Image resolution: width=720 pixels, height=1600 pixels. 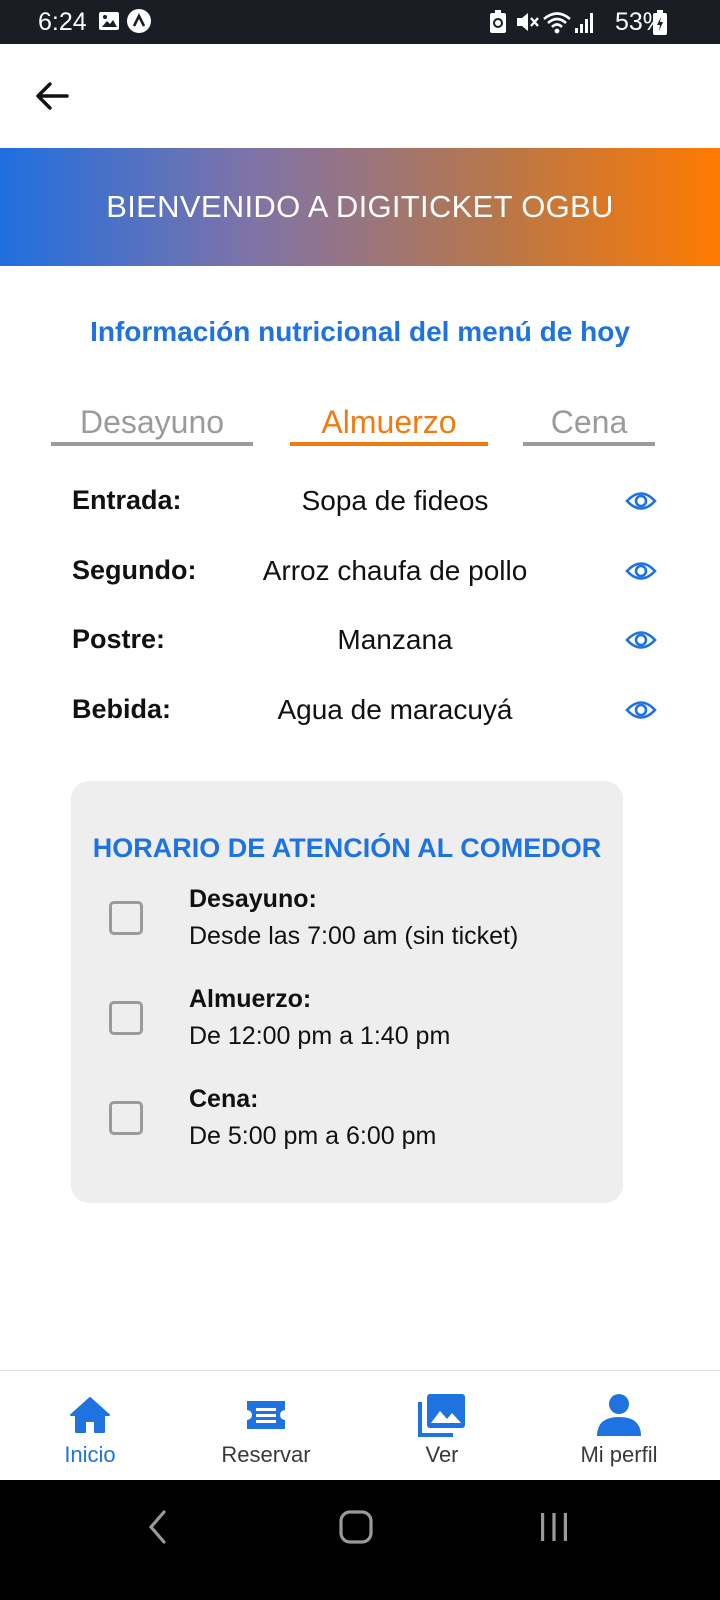 I want to click on schedule-item-name: Almuerzo:, so click(x=250, y=999).